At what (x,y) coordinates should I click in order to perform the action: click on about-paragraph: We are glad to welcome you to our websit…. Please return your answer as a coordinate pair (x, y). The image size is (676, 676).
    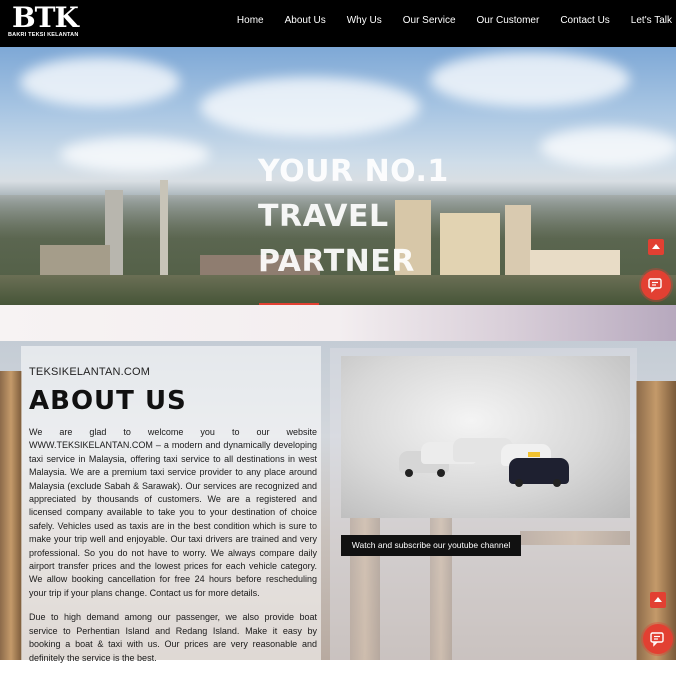
    Looking at the image, I should click on (173, 512).